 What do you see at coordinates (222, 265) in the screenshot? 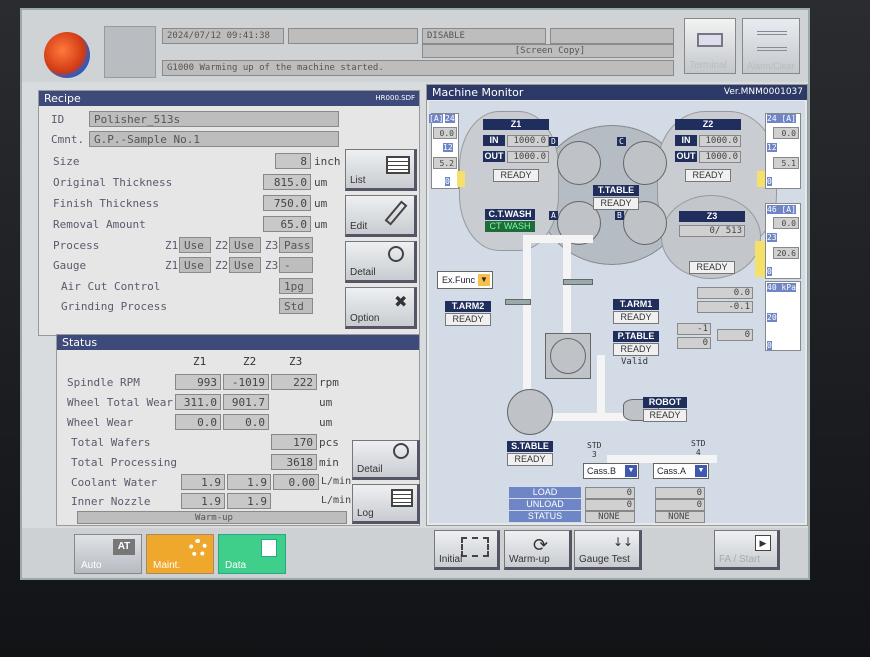
I see `gauge-z2-tag: Z2` at bounding box center [222, 265].